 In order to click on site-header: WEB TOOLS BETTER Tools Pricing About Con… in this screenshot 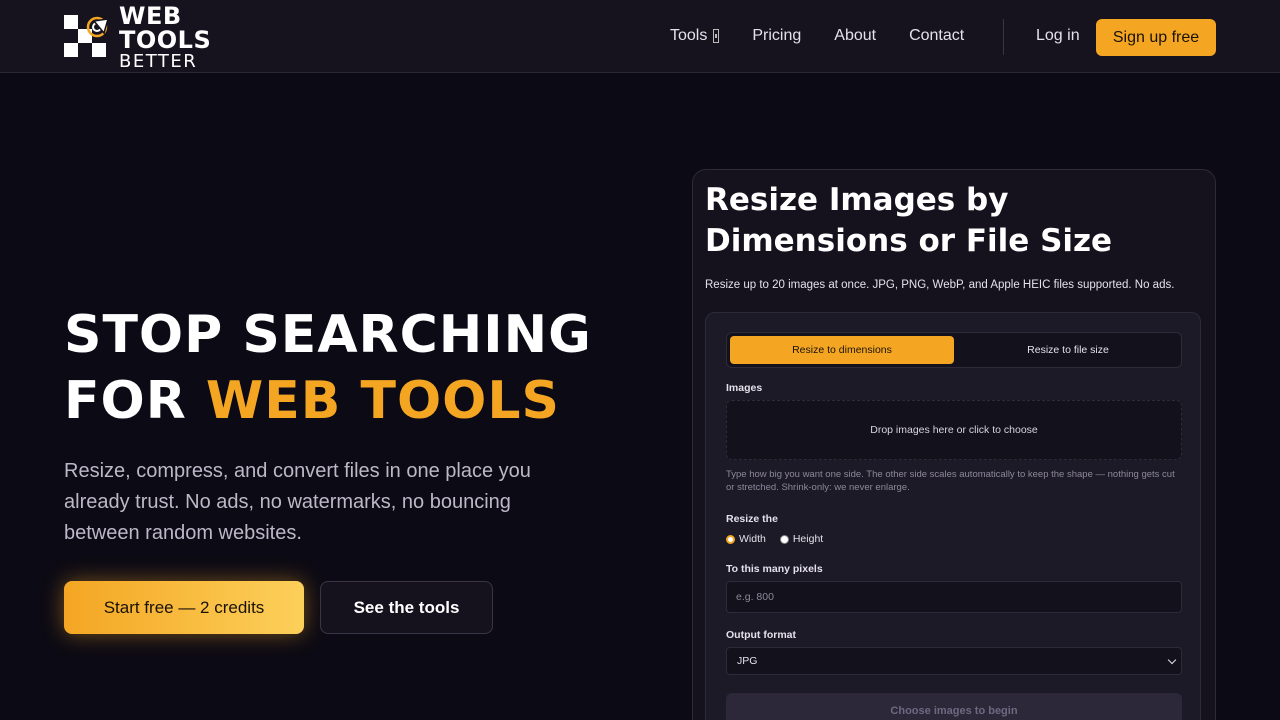, I will do `click(640, 36)`.